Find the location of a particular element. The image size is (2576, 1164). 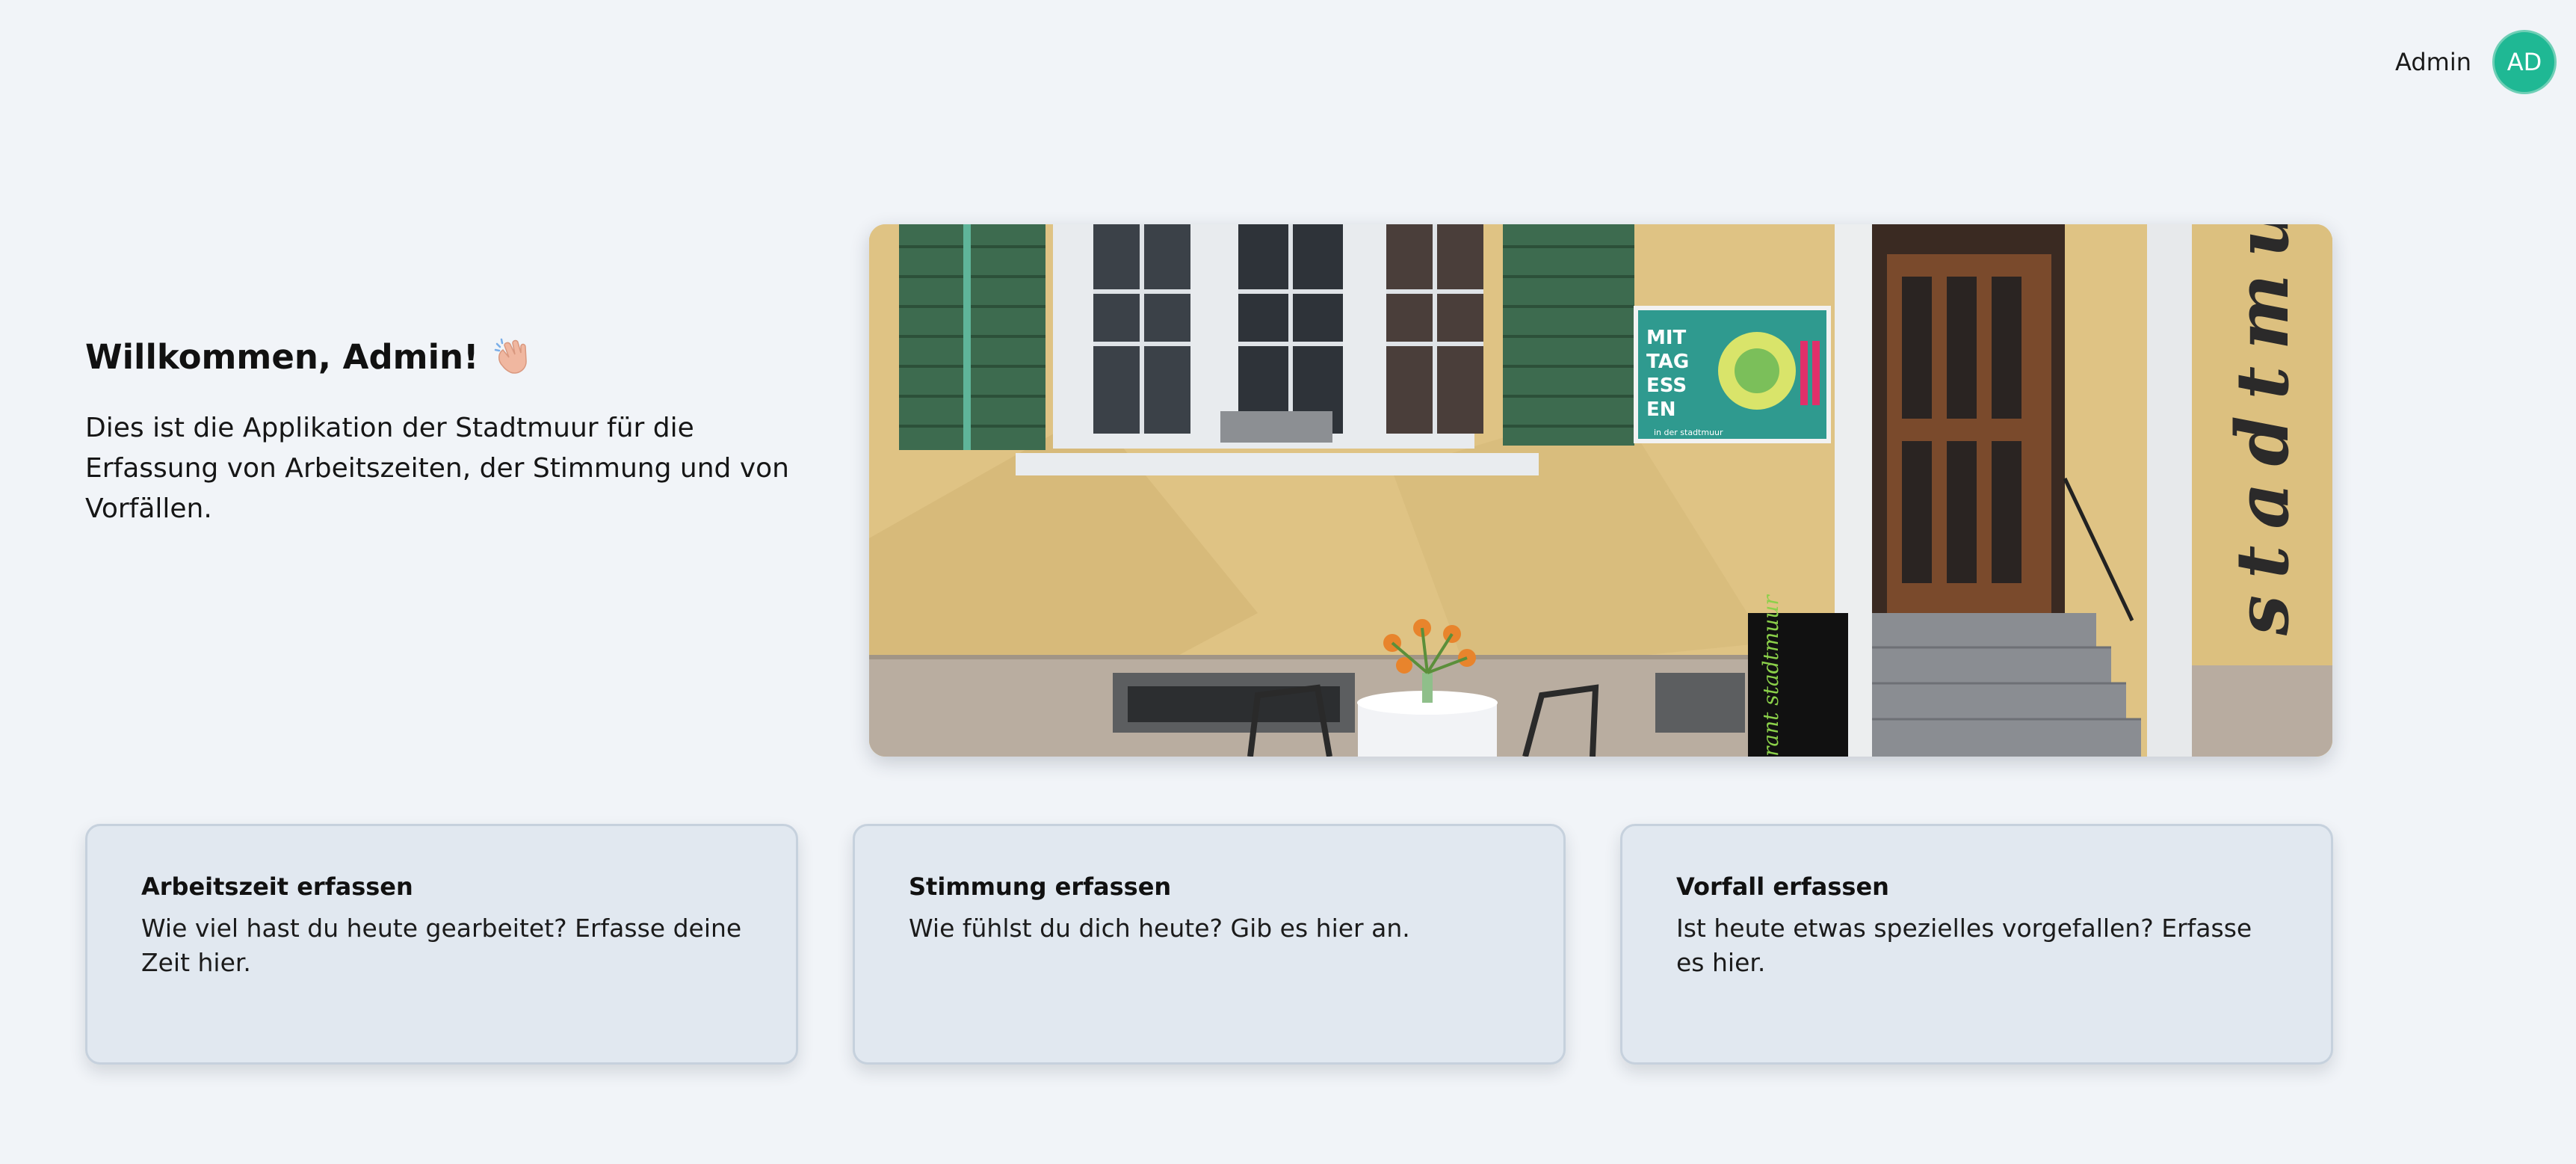

waving-hand-icon is located at coordinates (512, 356).